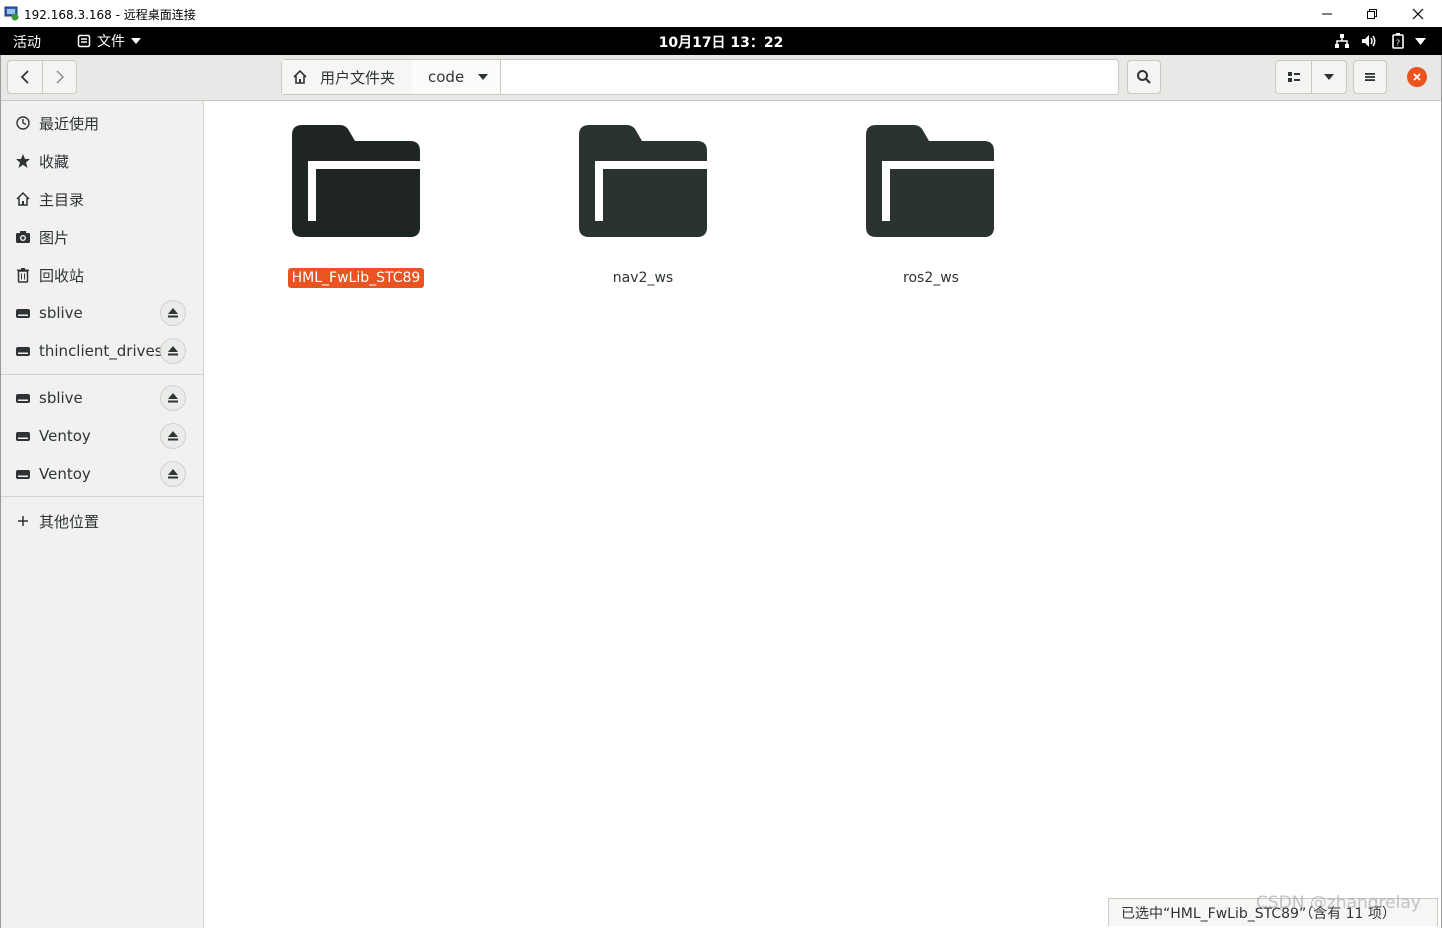 This screenshot has width=1442, height=928. I want to click on network-icon, so click(1342, 41).